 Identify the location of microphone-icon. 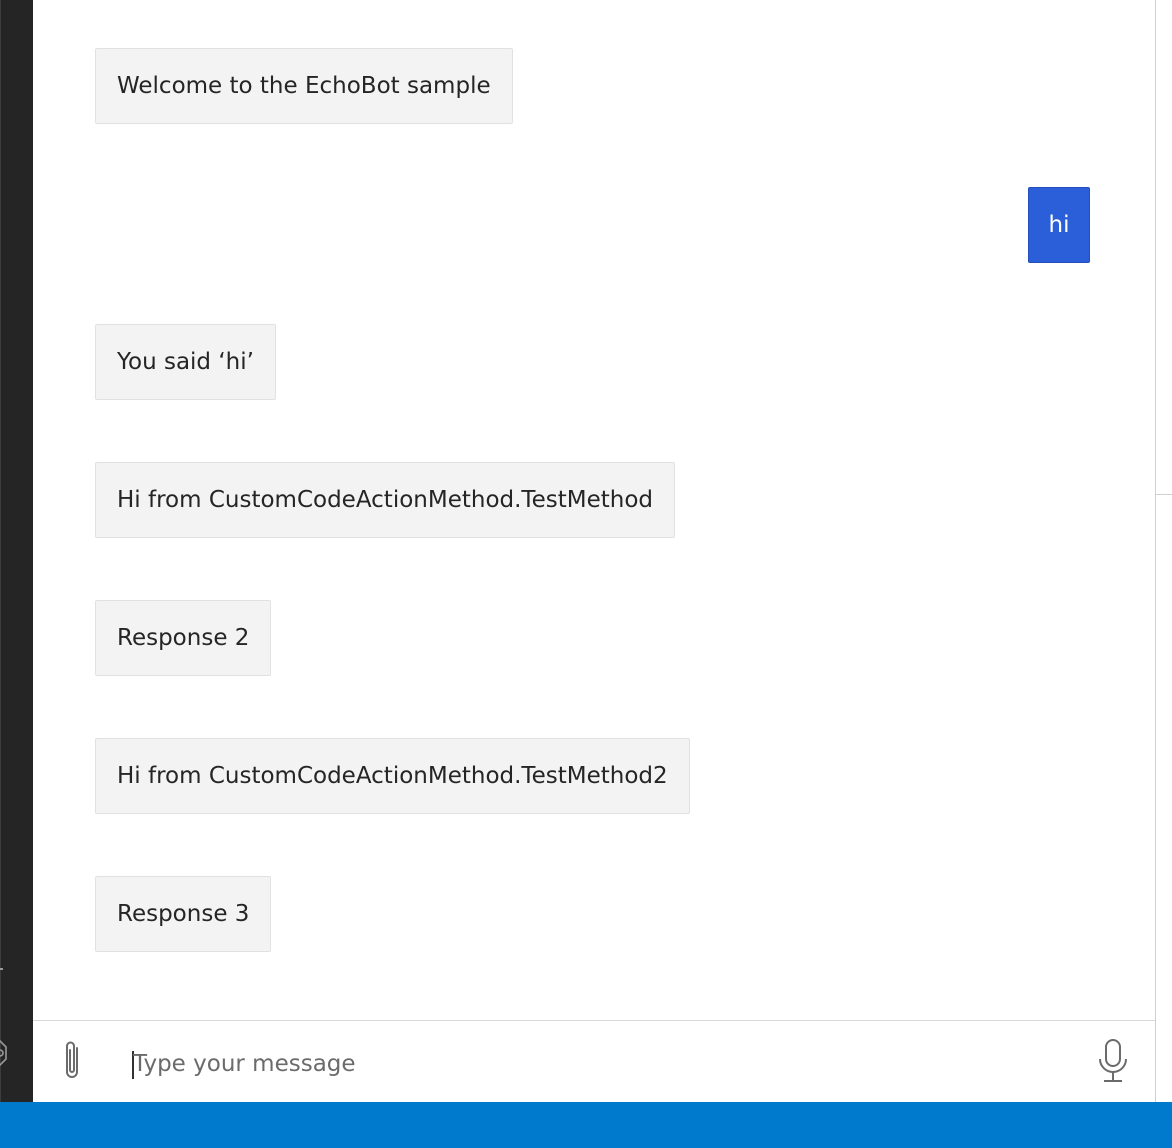
(1113, 1060).